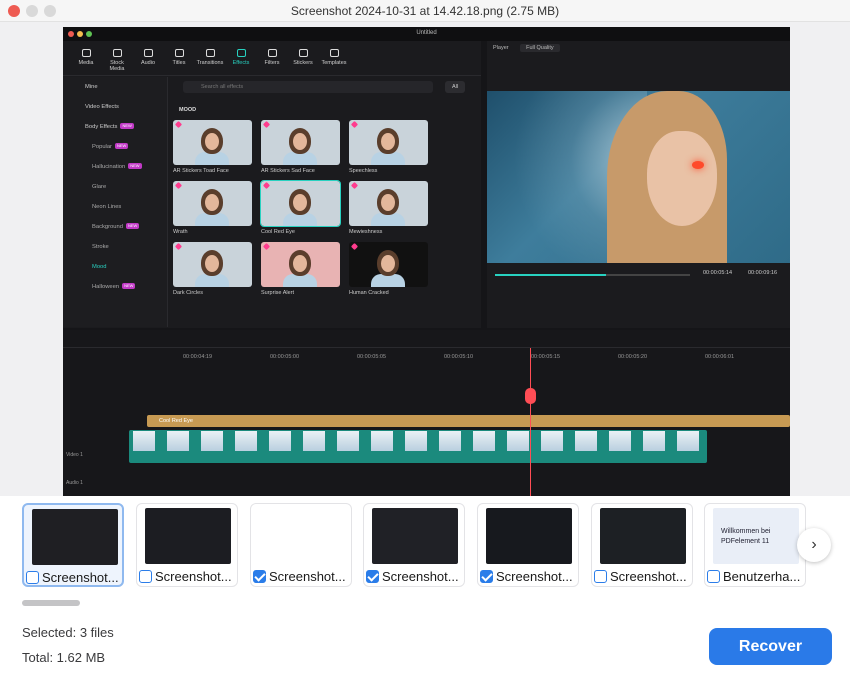 The width and height of the screenshot is (850, 674). Describe the element at coordinates (117, 66) in the screenshot. I see `toolbar-item-label: Stock Media` at that location.